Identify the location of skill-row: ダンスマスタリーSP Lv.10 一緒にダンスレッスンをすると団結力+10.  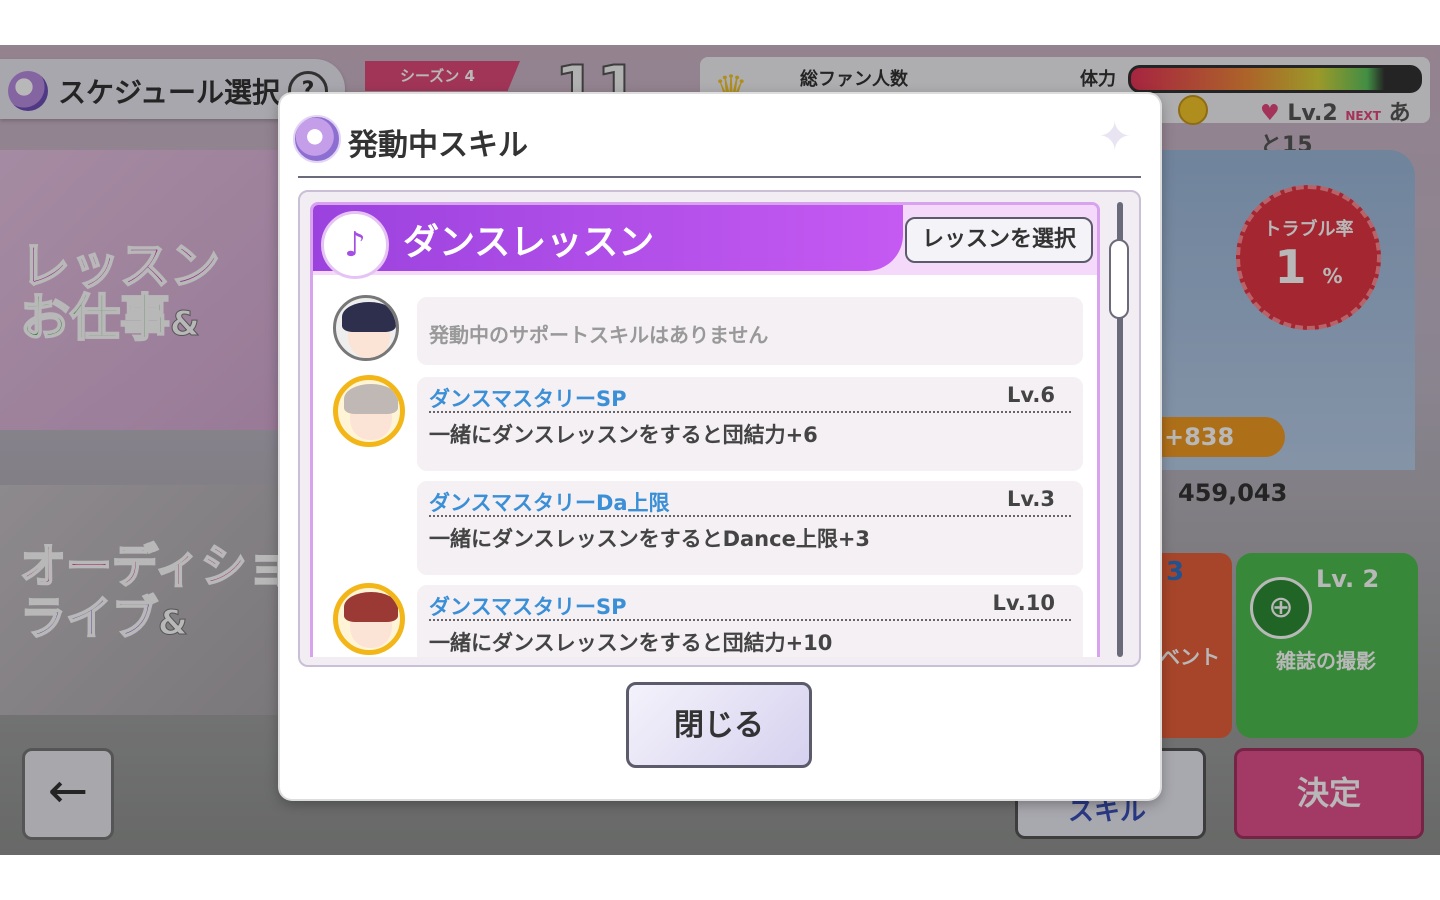
(750, 621).